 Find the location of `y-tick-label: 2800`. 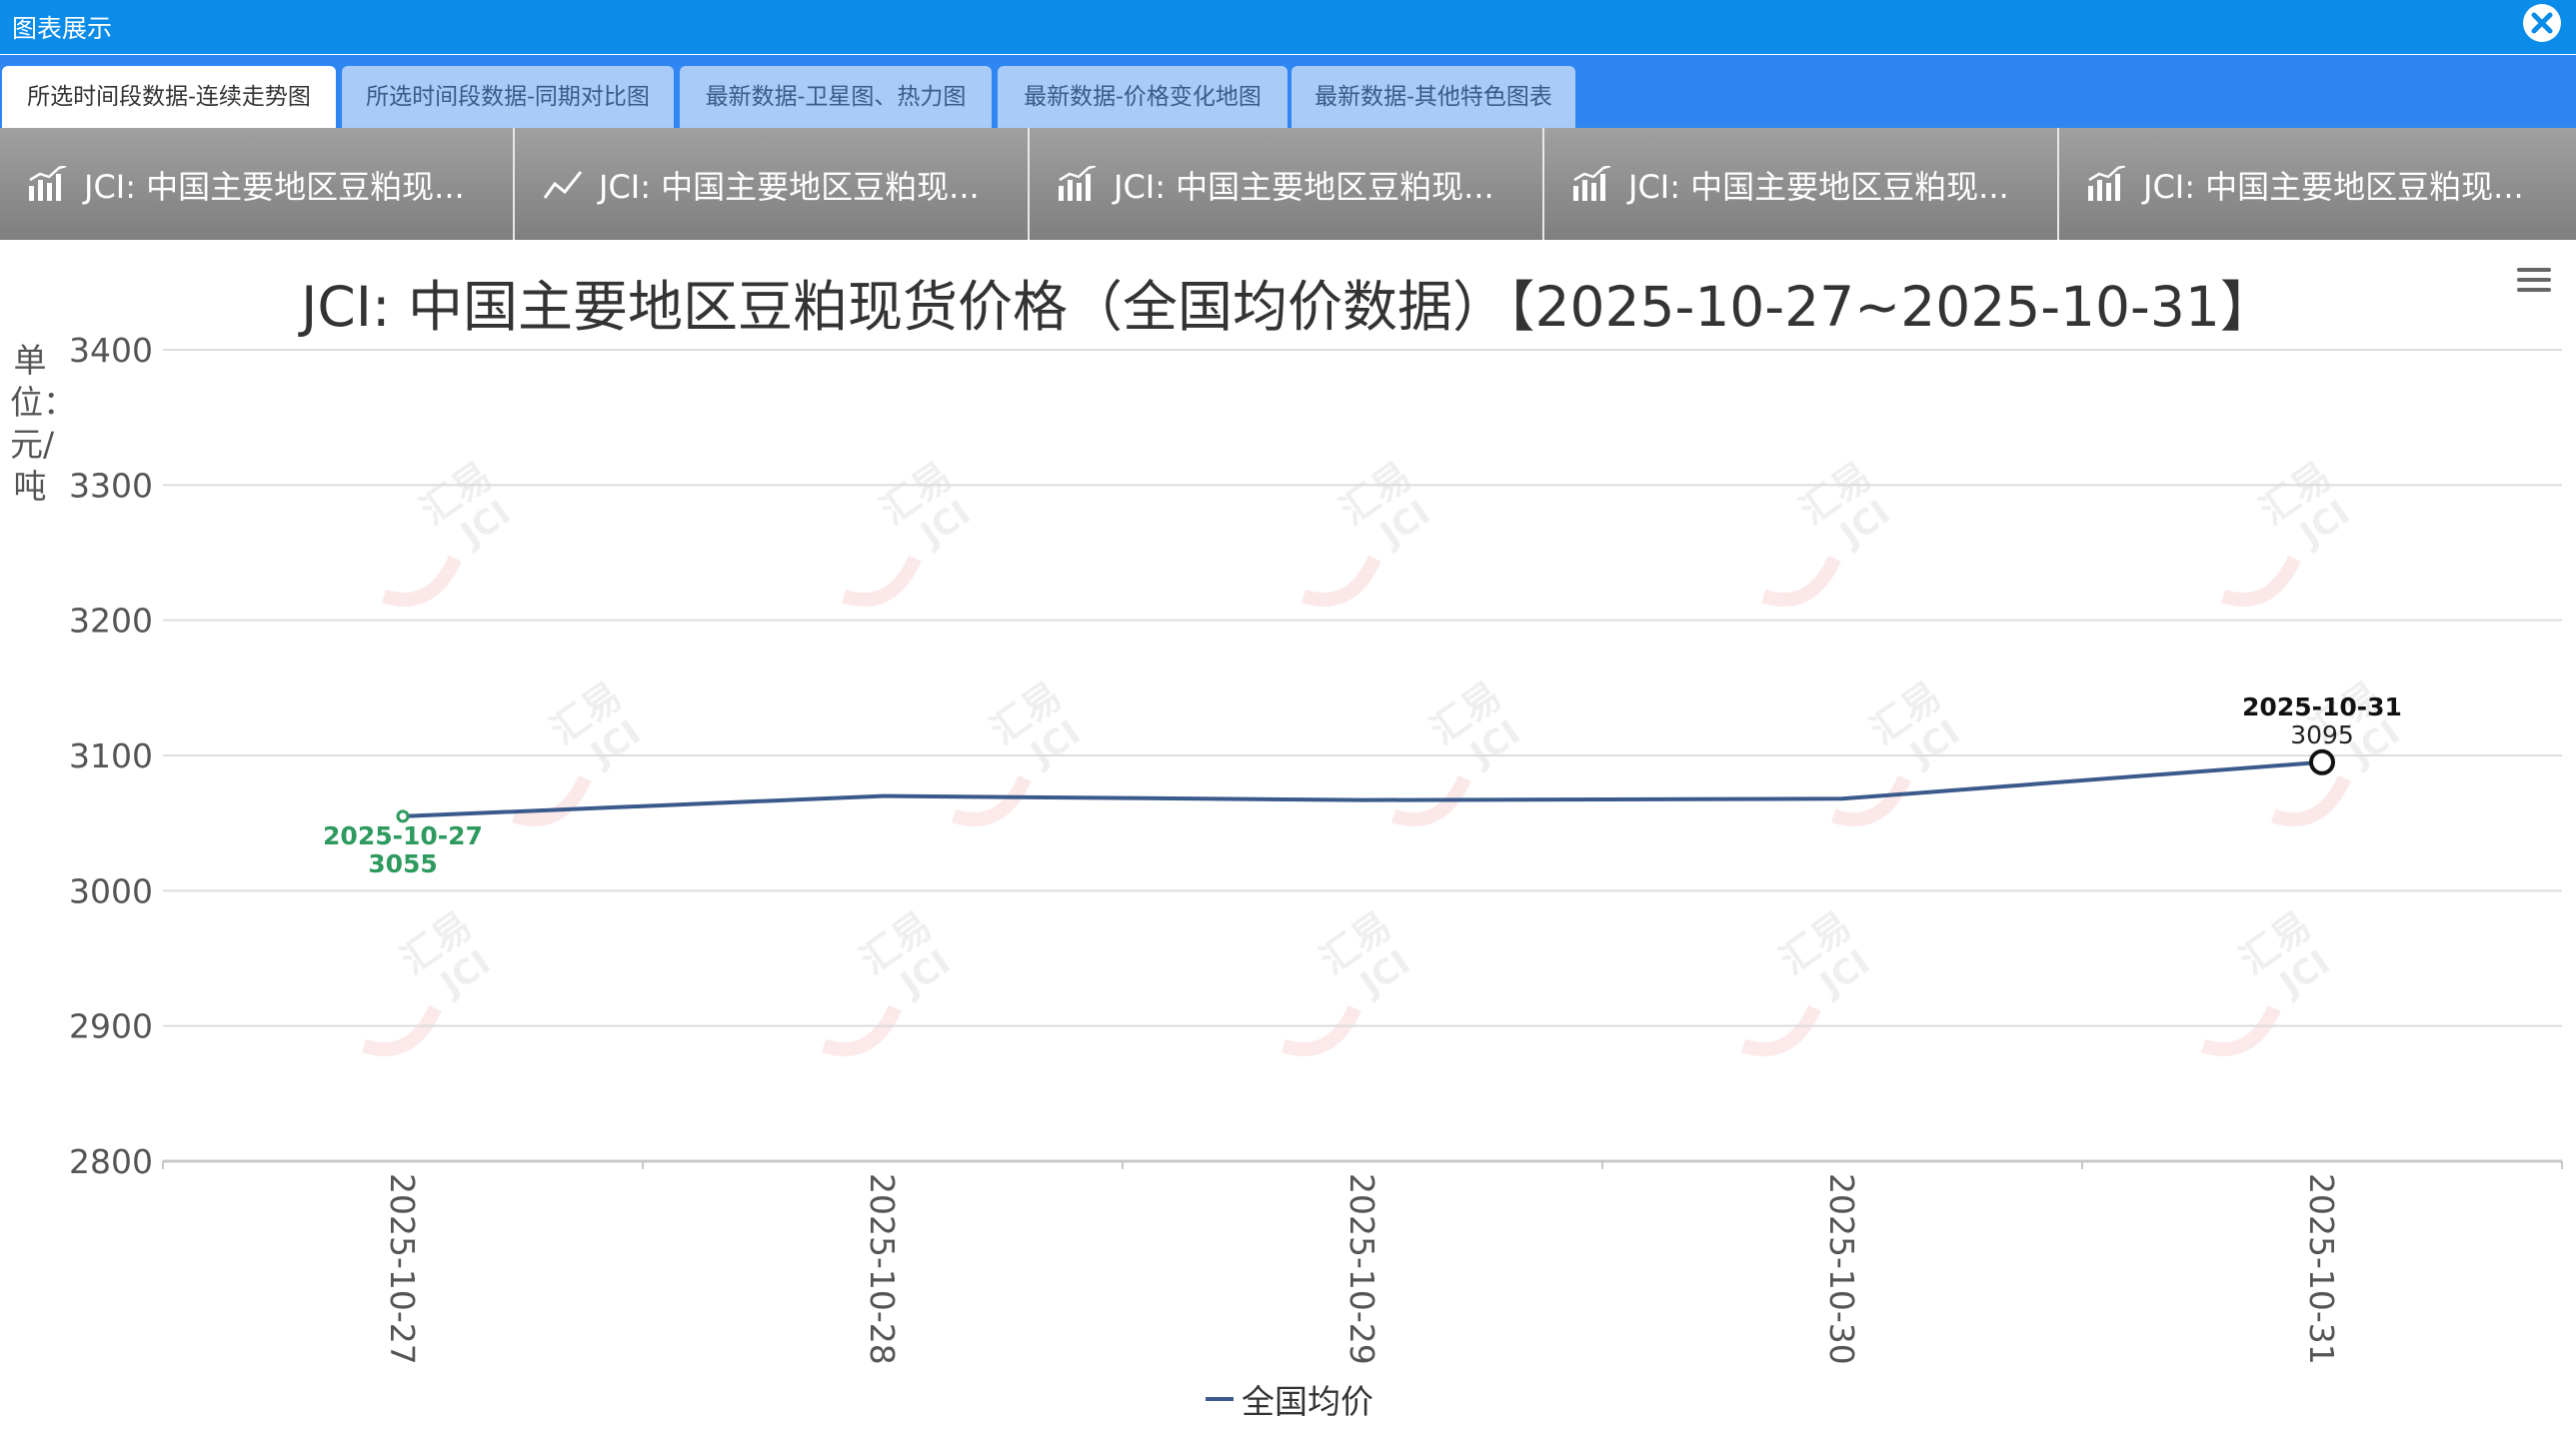

y-tick-label: 2800 is located at coordinates (111, 1161).